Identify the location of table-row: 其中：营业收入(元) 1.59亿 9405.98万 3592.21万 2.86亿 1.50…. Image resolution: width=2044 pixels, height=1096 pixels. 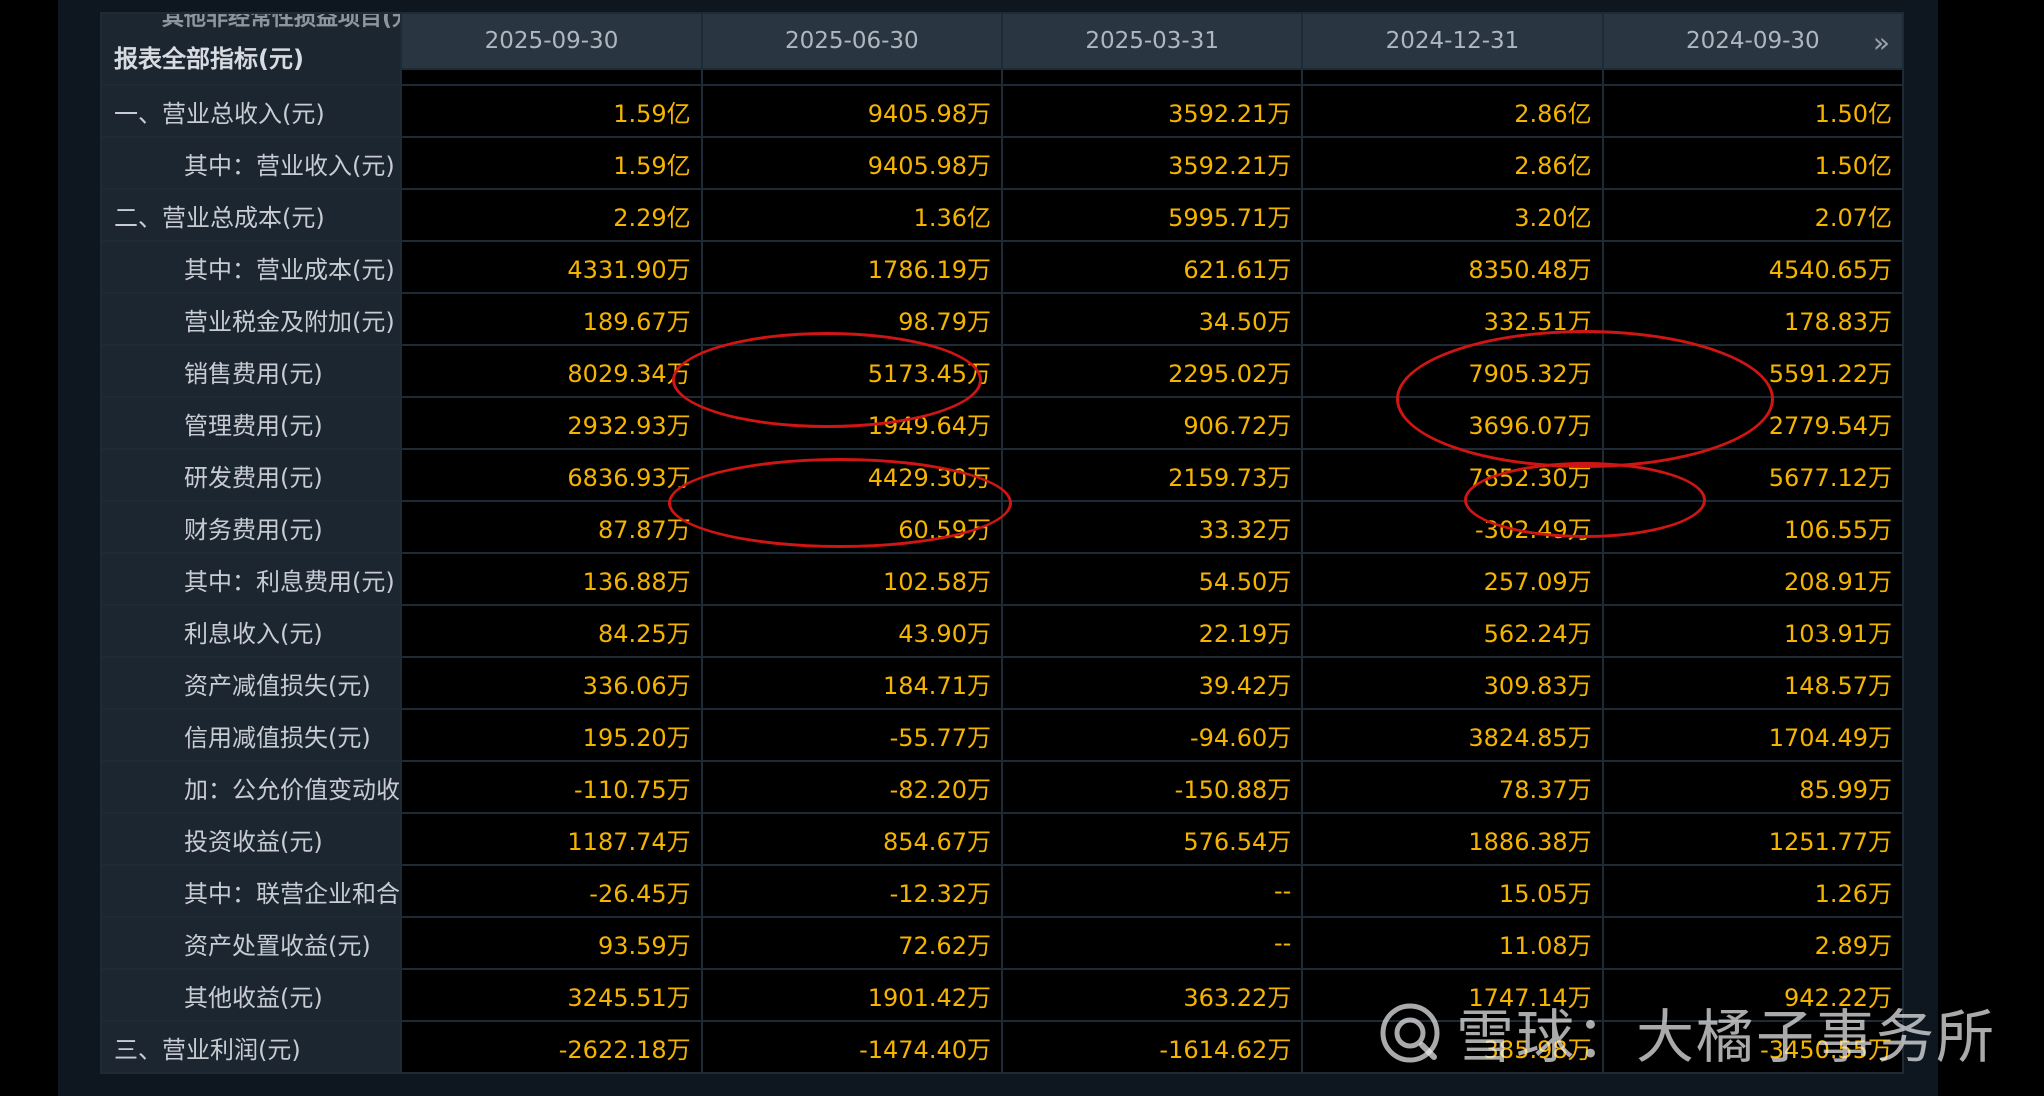
(1002, 163).